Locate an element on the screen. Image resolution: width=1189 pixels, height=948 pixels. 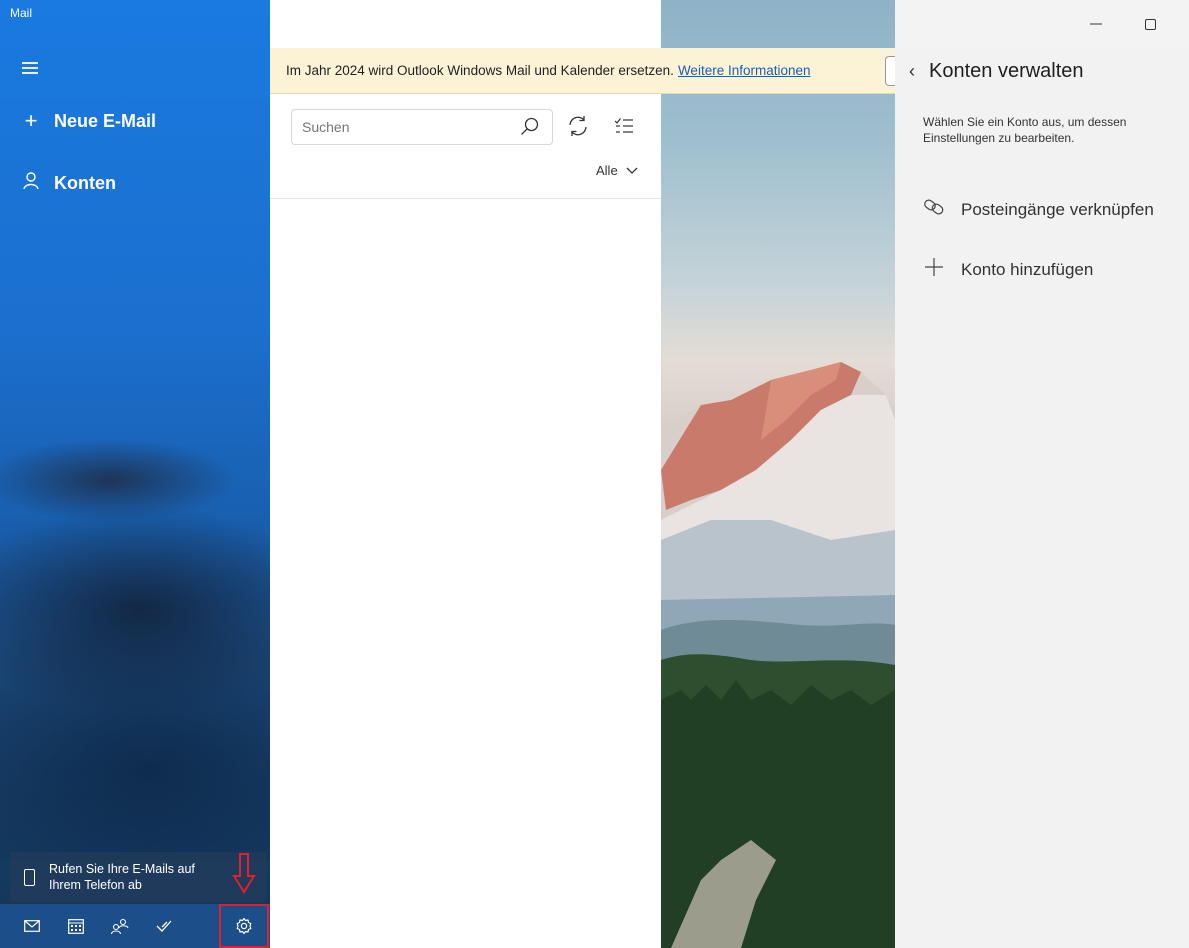
minimize-icon is located at coordinates (1096, 24).